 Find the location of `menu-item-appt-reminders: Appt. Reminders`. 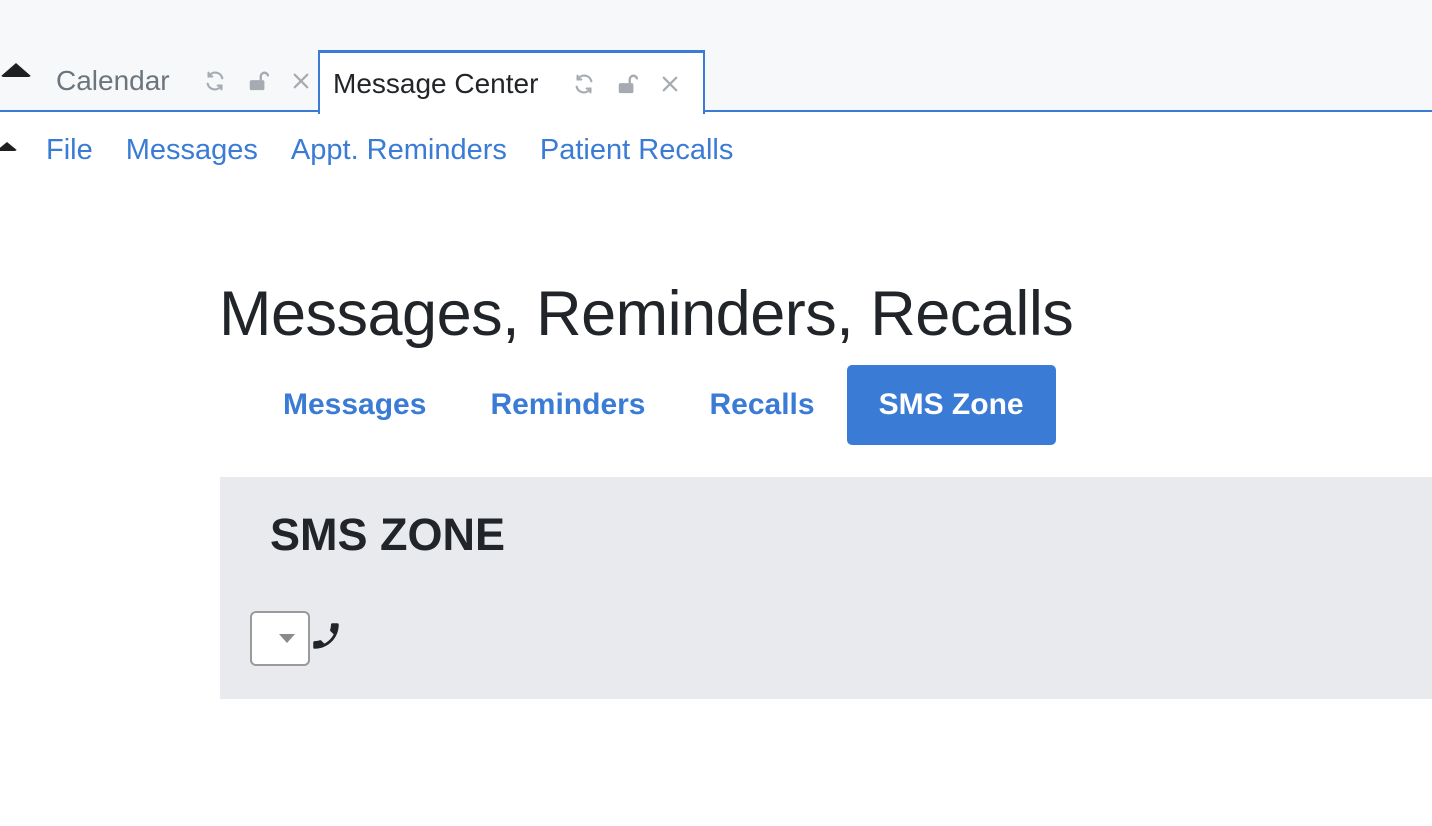

menu-item-appt-reminders: Appt. Reminders is located at coordinates (399, 150).